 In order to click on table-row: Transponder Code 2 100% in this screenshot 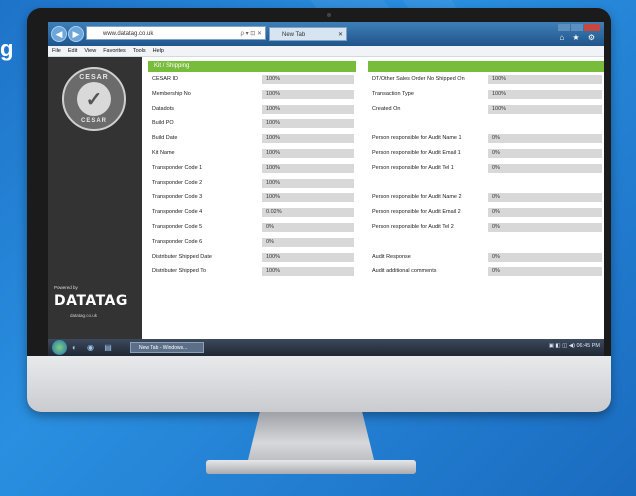, I will do `click(253, 183)`.